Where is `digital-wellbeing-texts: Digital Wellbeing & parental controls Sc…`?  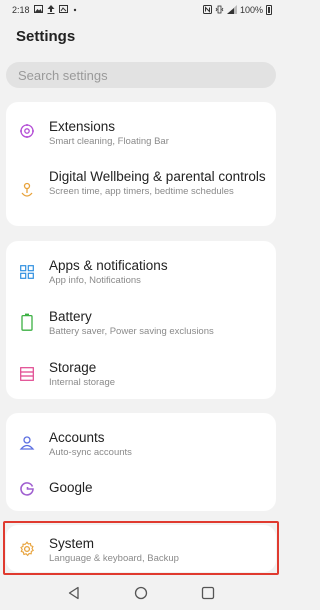 digital-wellbeing-texts: Digital Wellbeing & parental controls Sc… is located at coordinates (157, 183).